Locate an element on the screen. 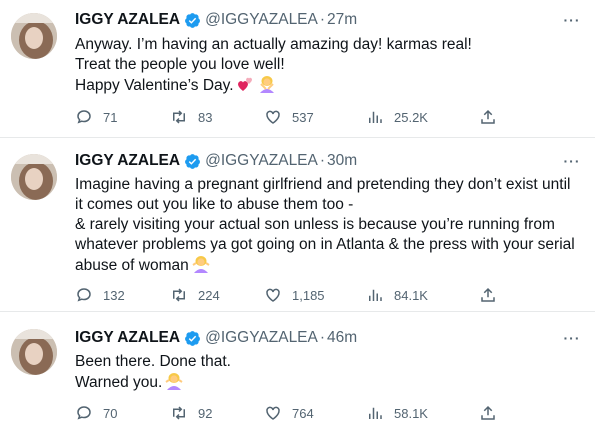  views-count: 58.1K is located at coordinates (411, 413).